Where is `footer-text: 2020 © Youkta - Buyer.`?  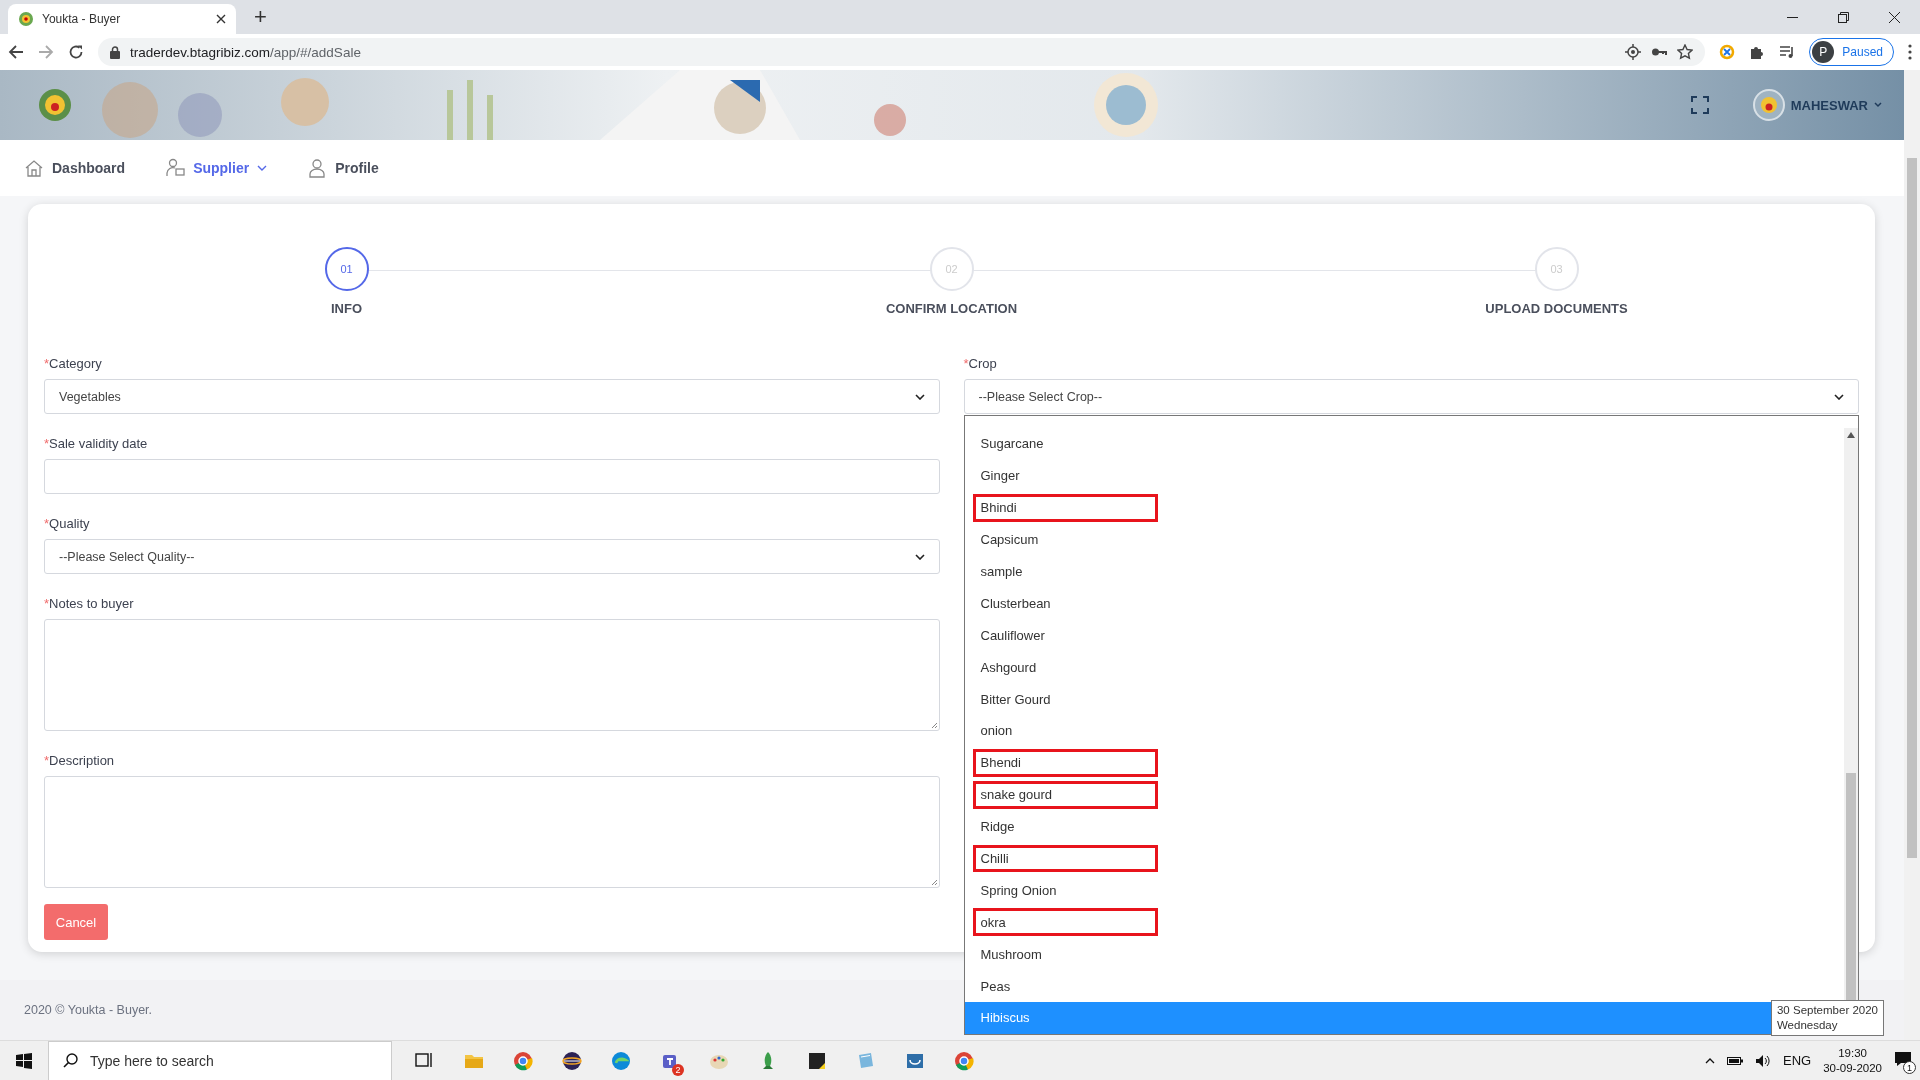 footer-text: 2020 © Youkta - Buyer. is located at coordinates (88, 1010).